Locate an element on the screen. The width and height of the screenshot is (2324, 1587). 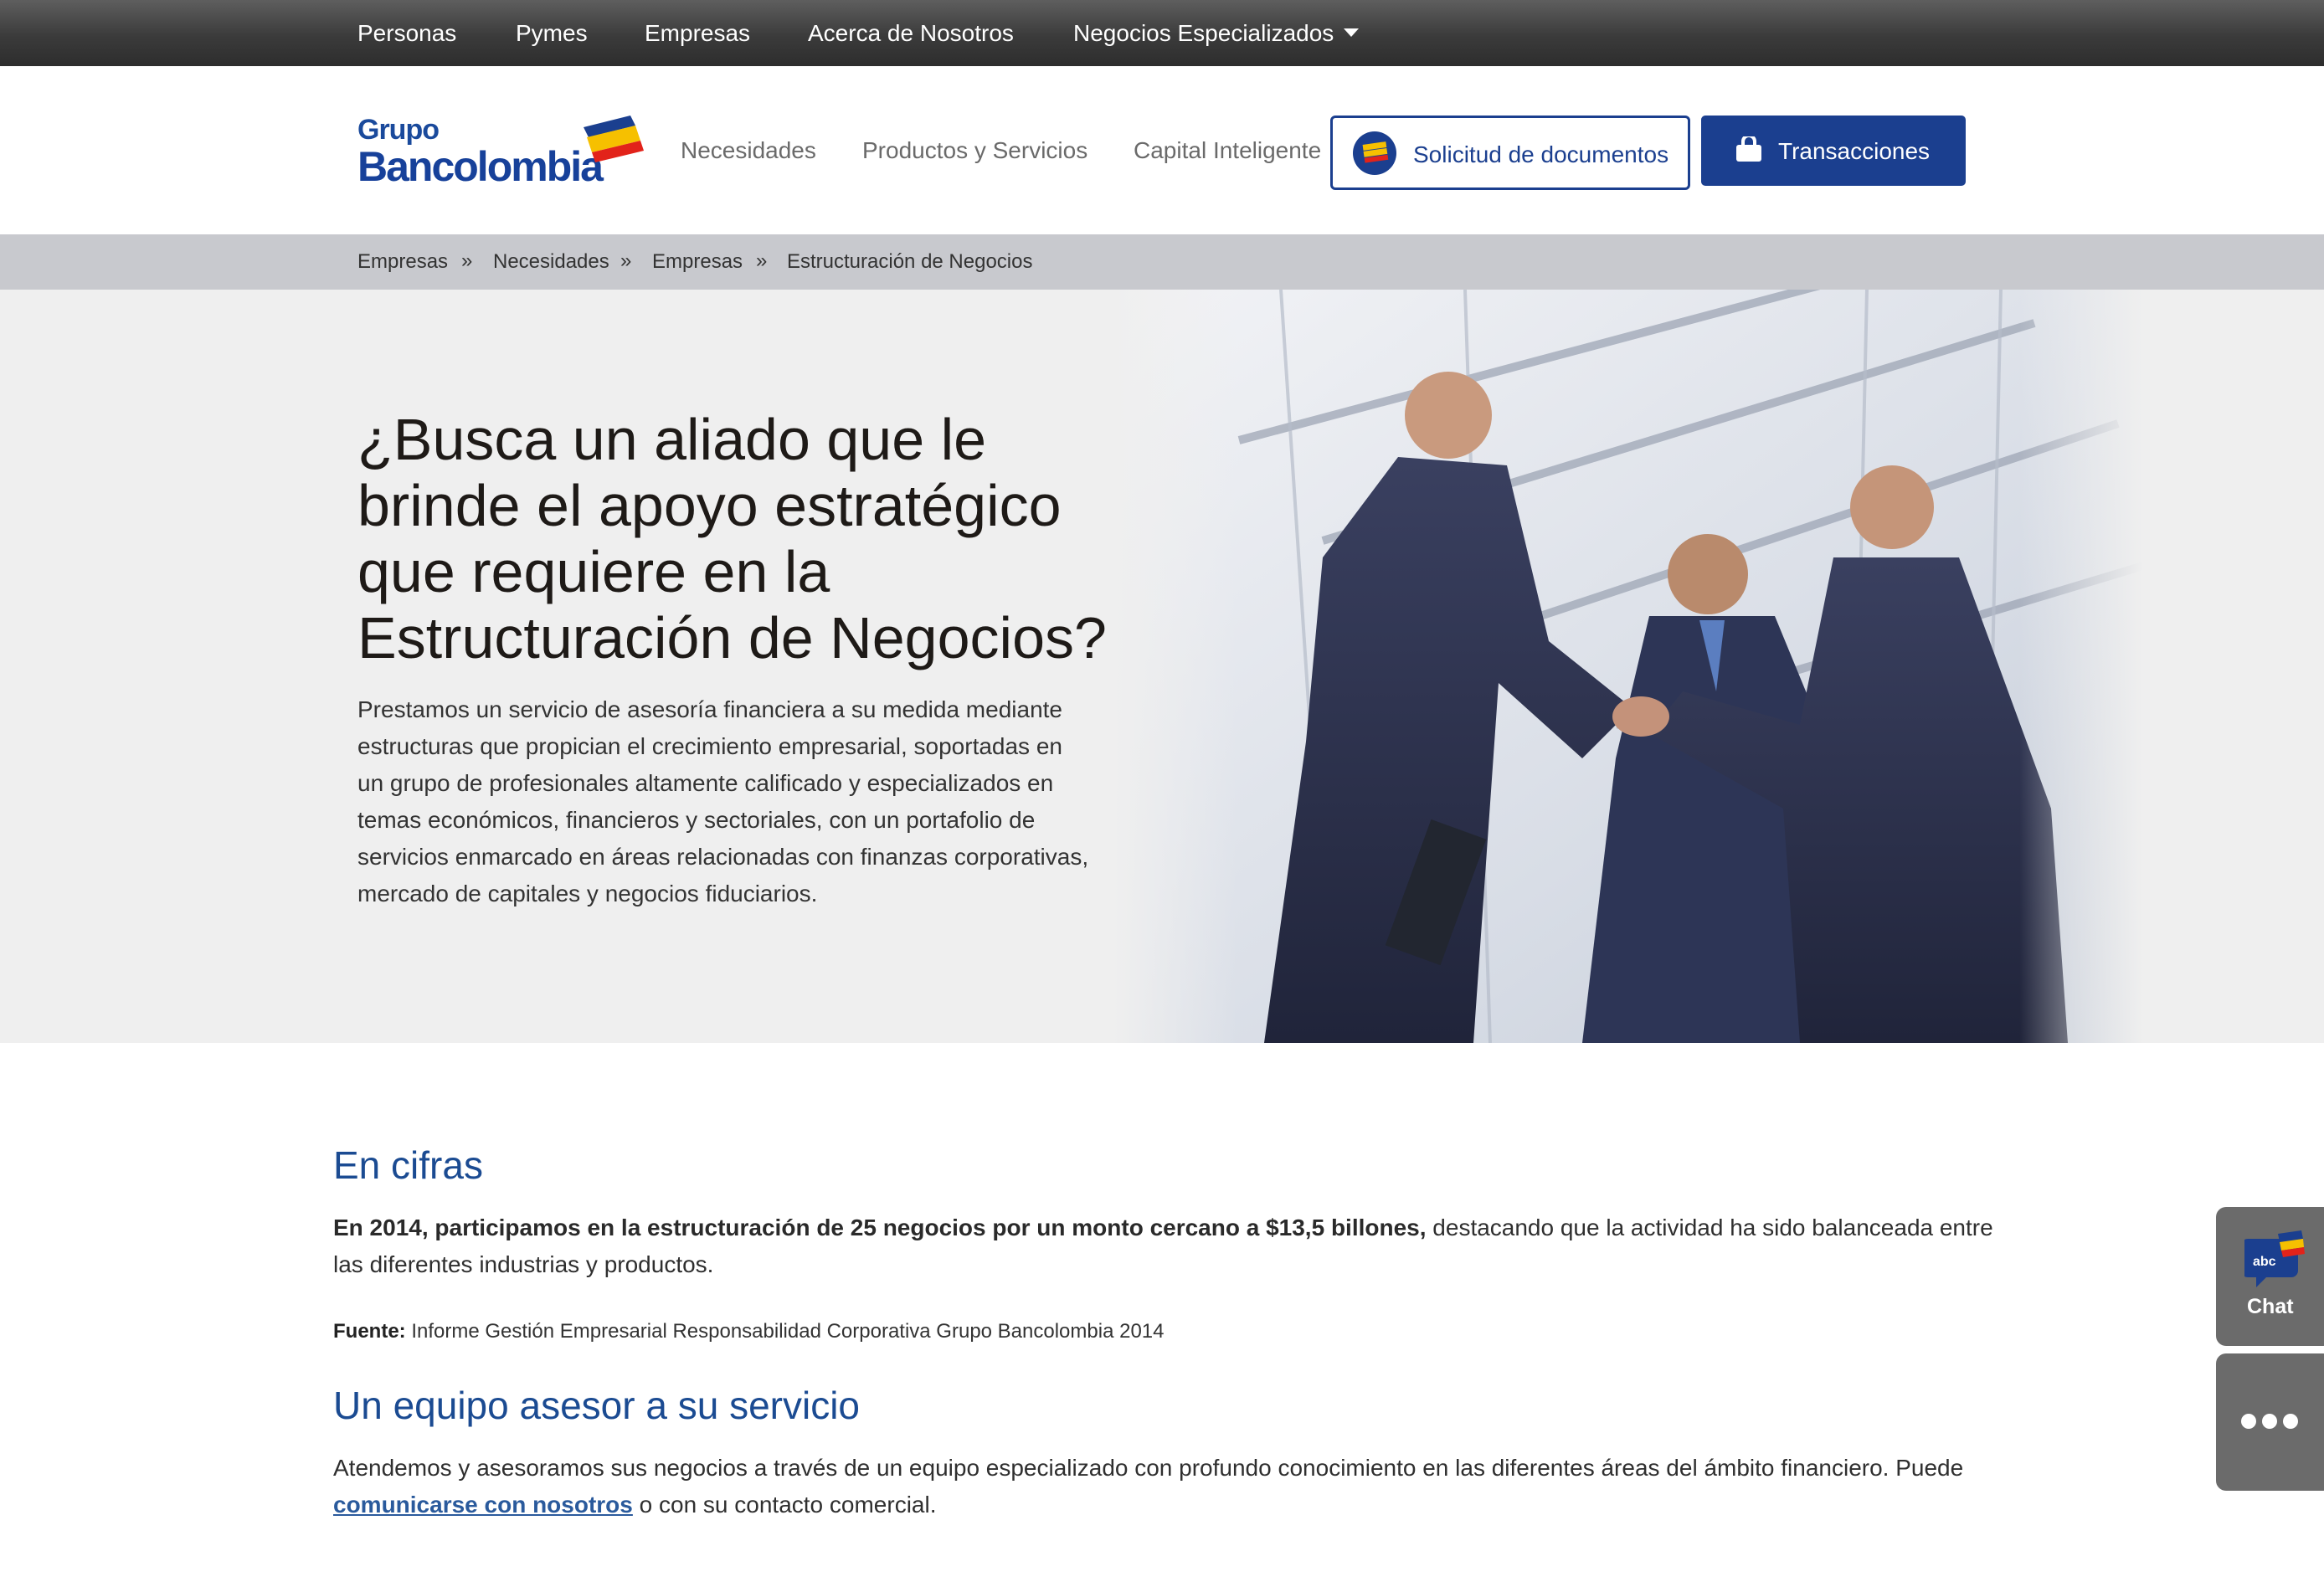
transacciones-button: Transacciones is located at coordinates (1834, 151).